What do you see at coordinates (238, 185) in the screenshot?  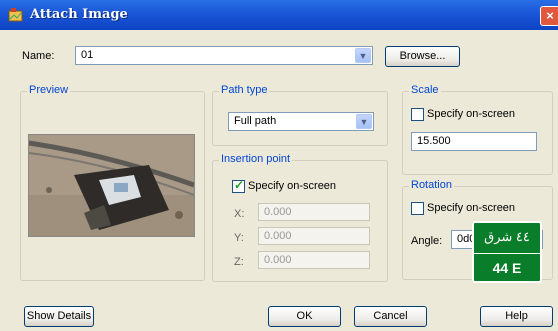 I see `insertion-specify-checkbox` at bounding box center [238, 185].